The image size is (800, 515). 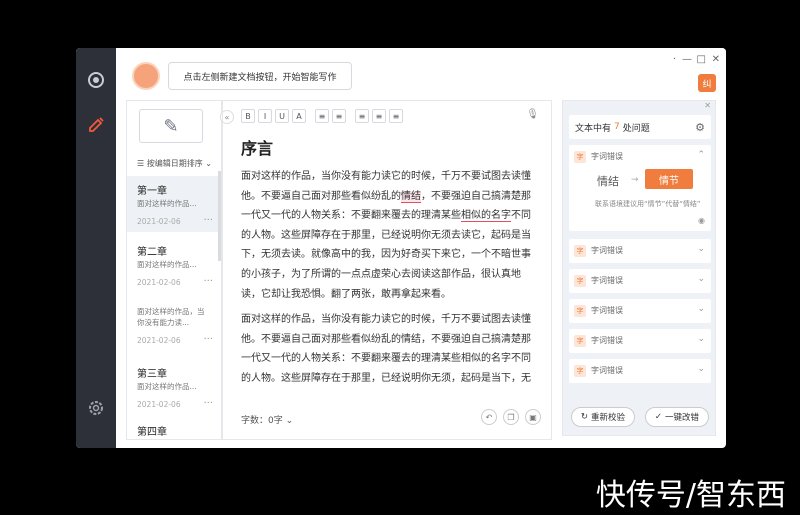 I want to click on check-icon: ✓, so click(x=658, y=417).